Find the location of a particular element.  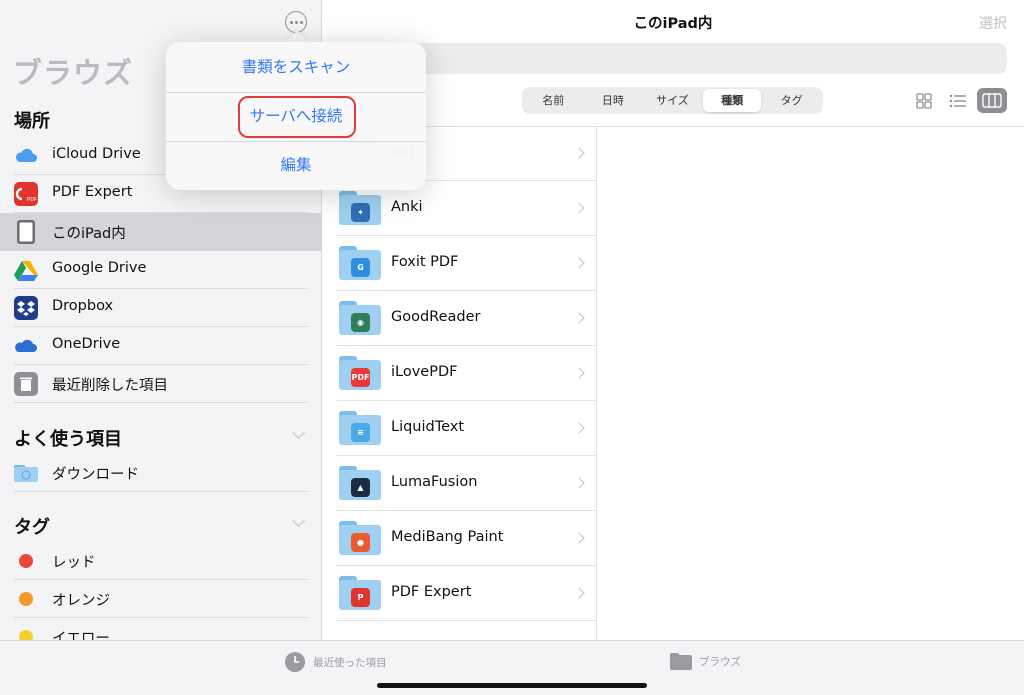

highlight-circle is located at coordinates (297, 117).